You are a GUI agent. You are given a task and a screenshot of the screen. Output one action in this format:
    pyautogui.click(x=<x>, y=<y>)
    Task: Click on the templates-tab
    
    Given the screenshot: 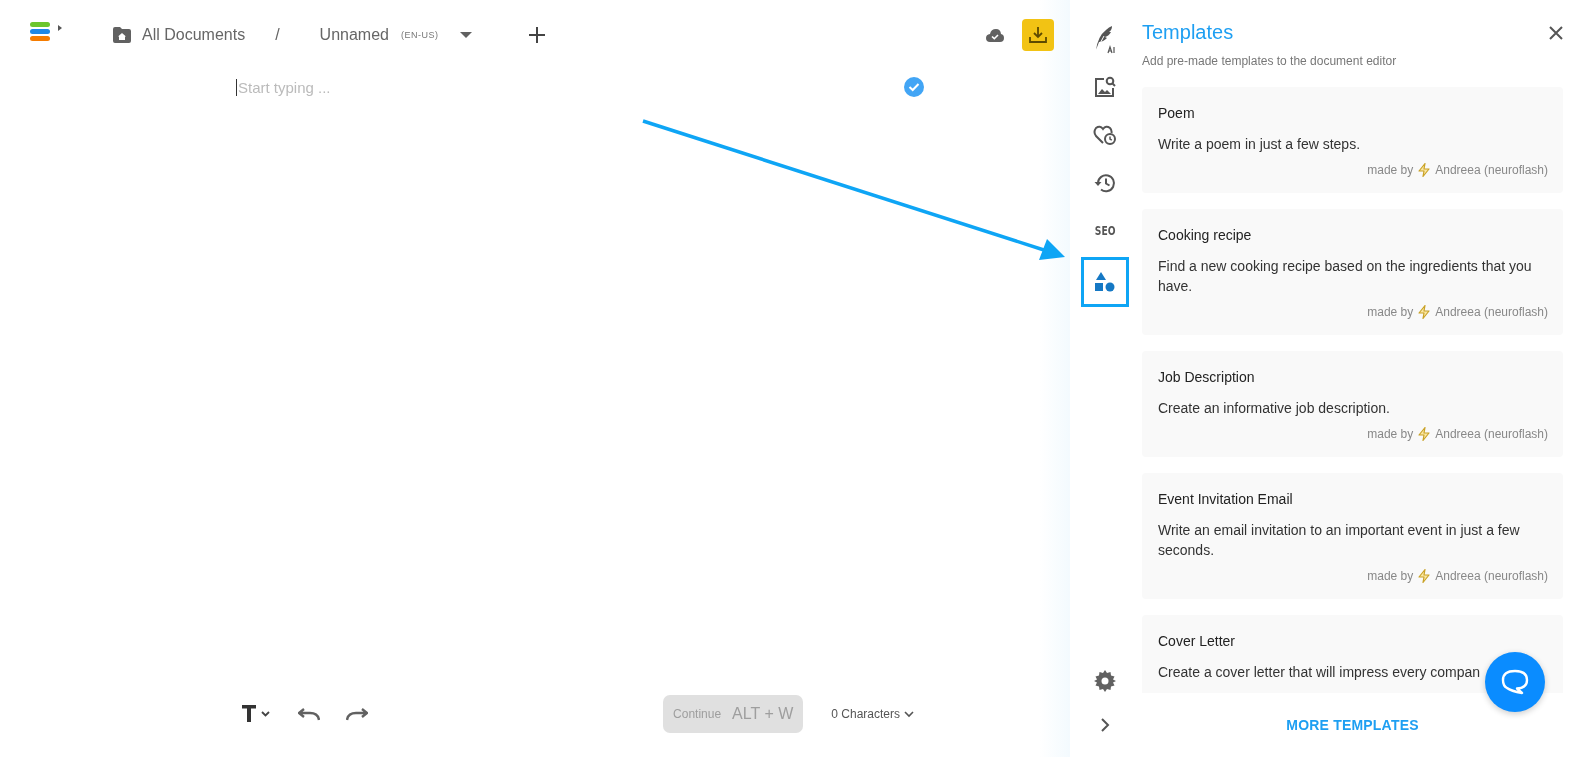 What is the action you would take?
    pyautogui.click(x=1105, y=282)
    